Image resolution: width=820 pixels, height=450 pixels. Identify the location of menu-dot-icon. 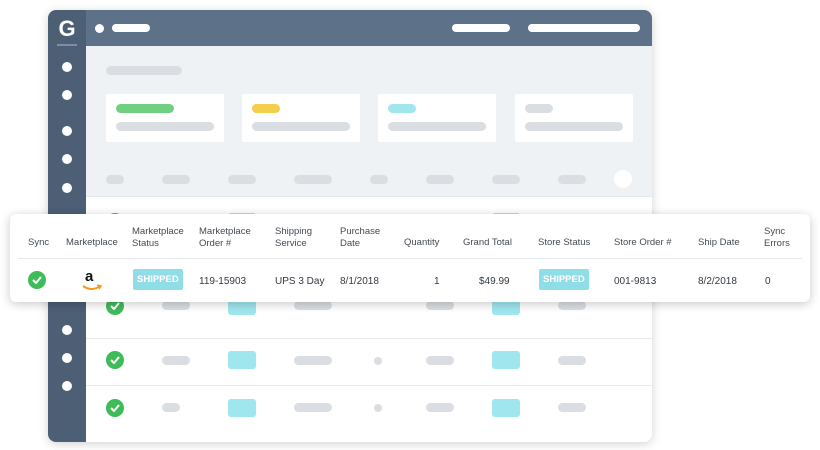
(99, 28).